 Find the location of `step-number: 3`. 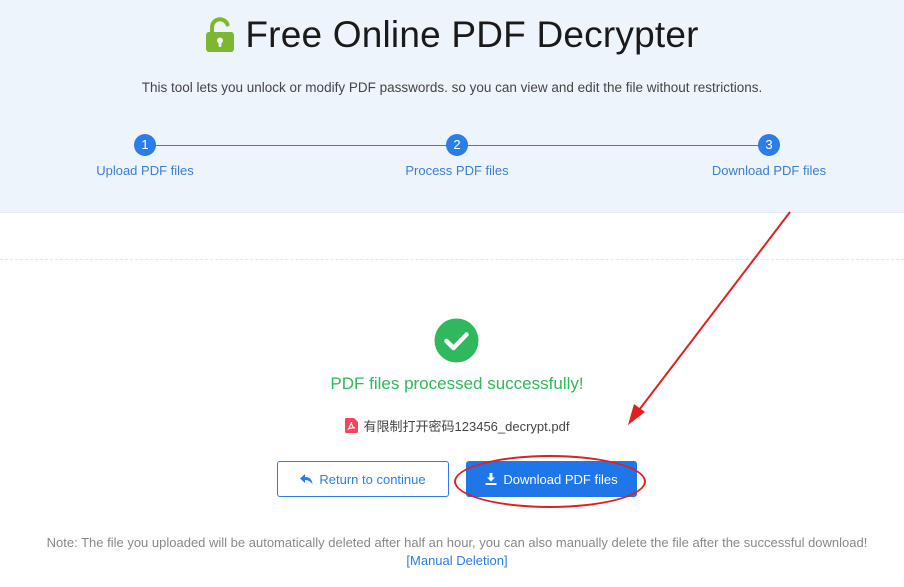

step-number: 3 is located at coordinates (769, 145).